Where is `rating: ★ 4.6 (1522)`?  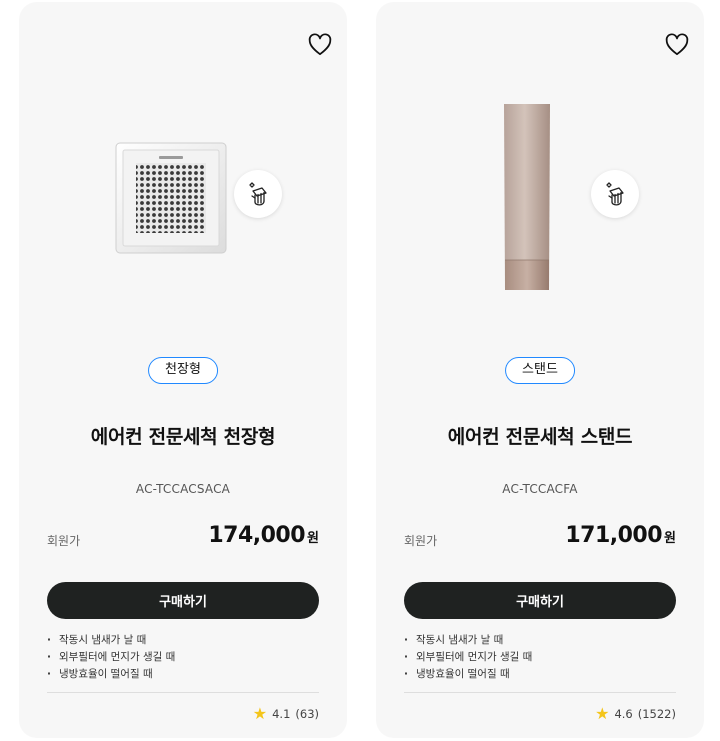 rating: ★ 4.6 (1522) is located at coordinates (635, 714).